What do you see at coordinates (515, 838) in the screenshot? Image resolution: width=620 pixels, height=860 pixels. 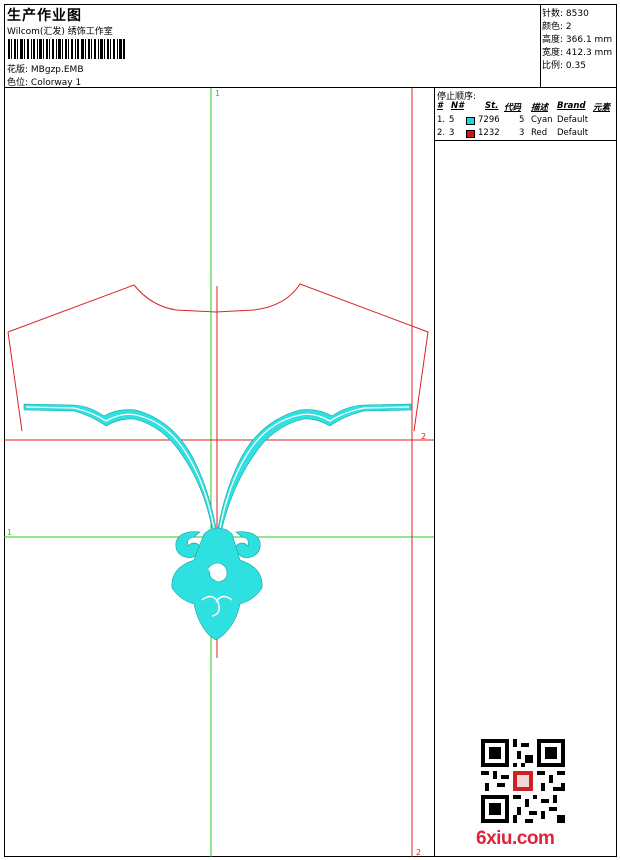 I see `watermark-logo: 6xiu.com` at bounding box center [515, 838].